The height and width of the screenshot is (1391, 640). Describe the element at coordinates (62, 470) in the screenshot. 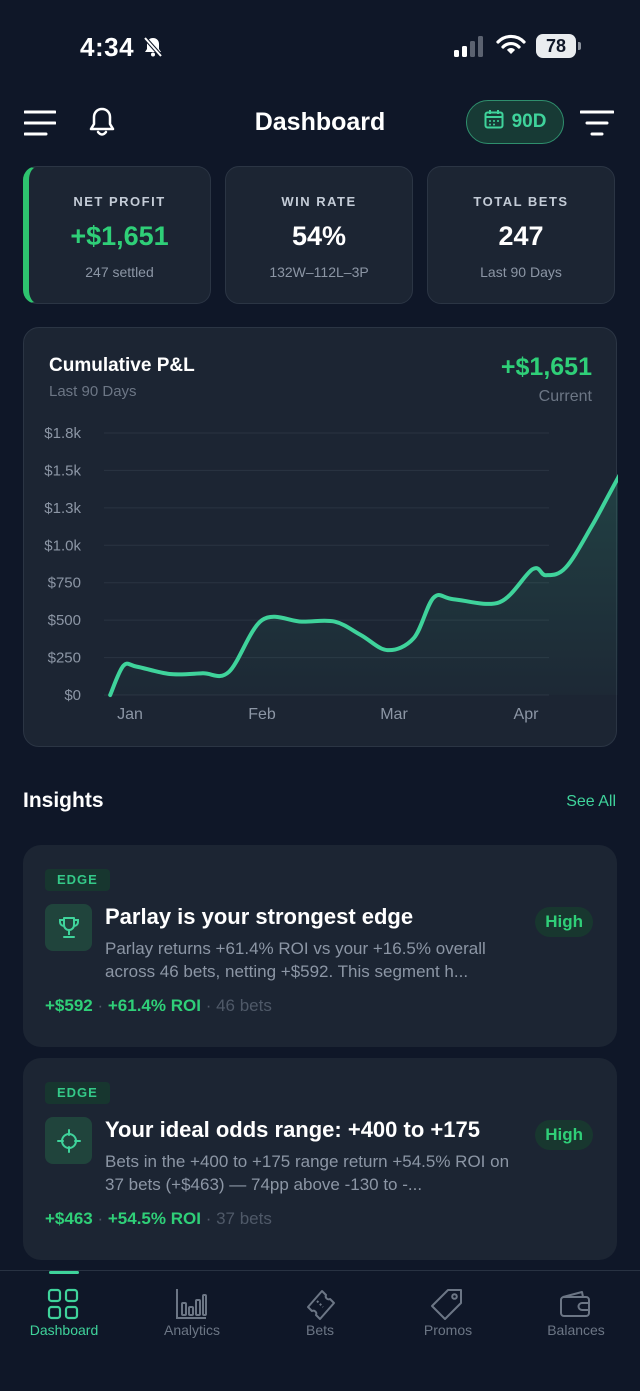

I see `y-tick-label: $1.5k` at that location.